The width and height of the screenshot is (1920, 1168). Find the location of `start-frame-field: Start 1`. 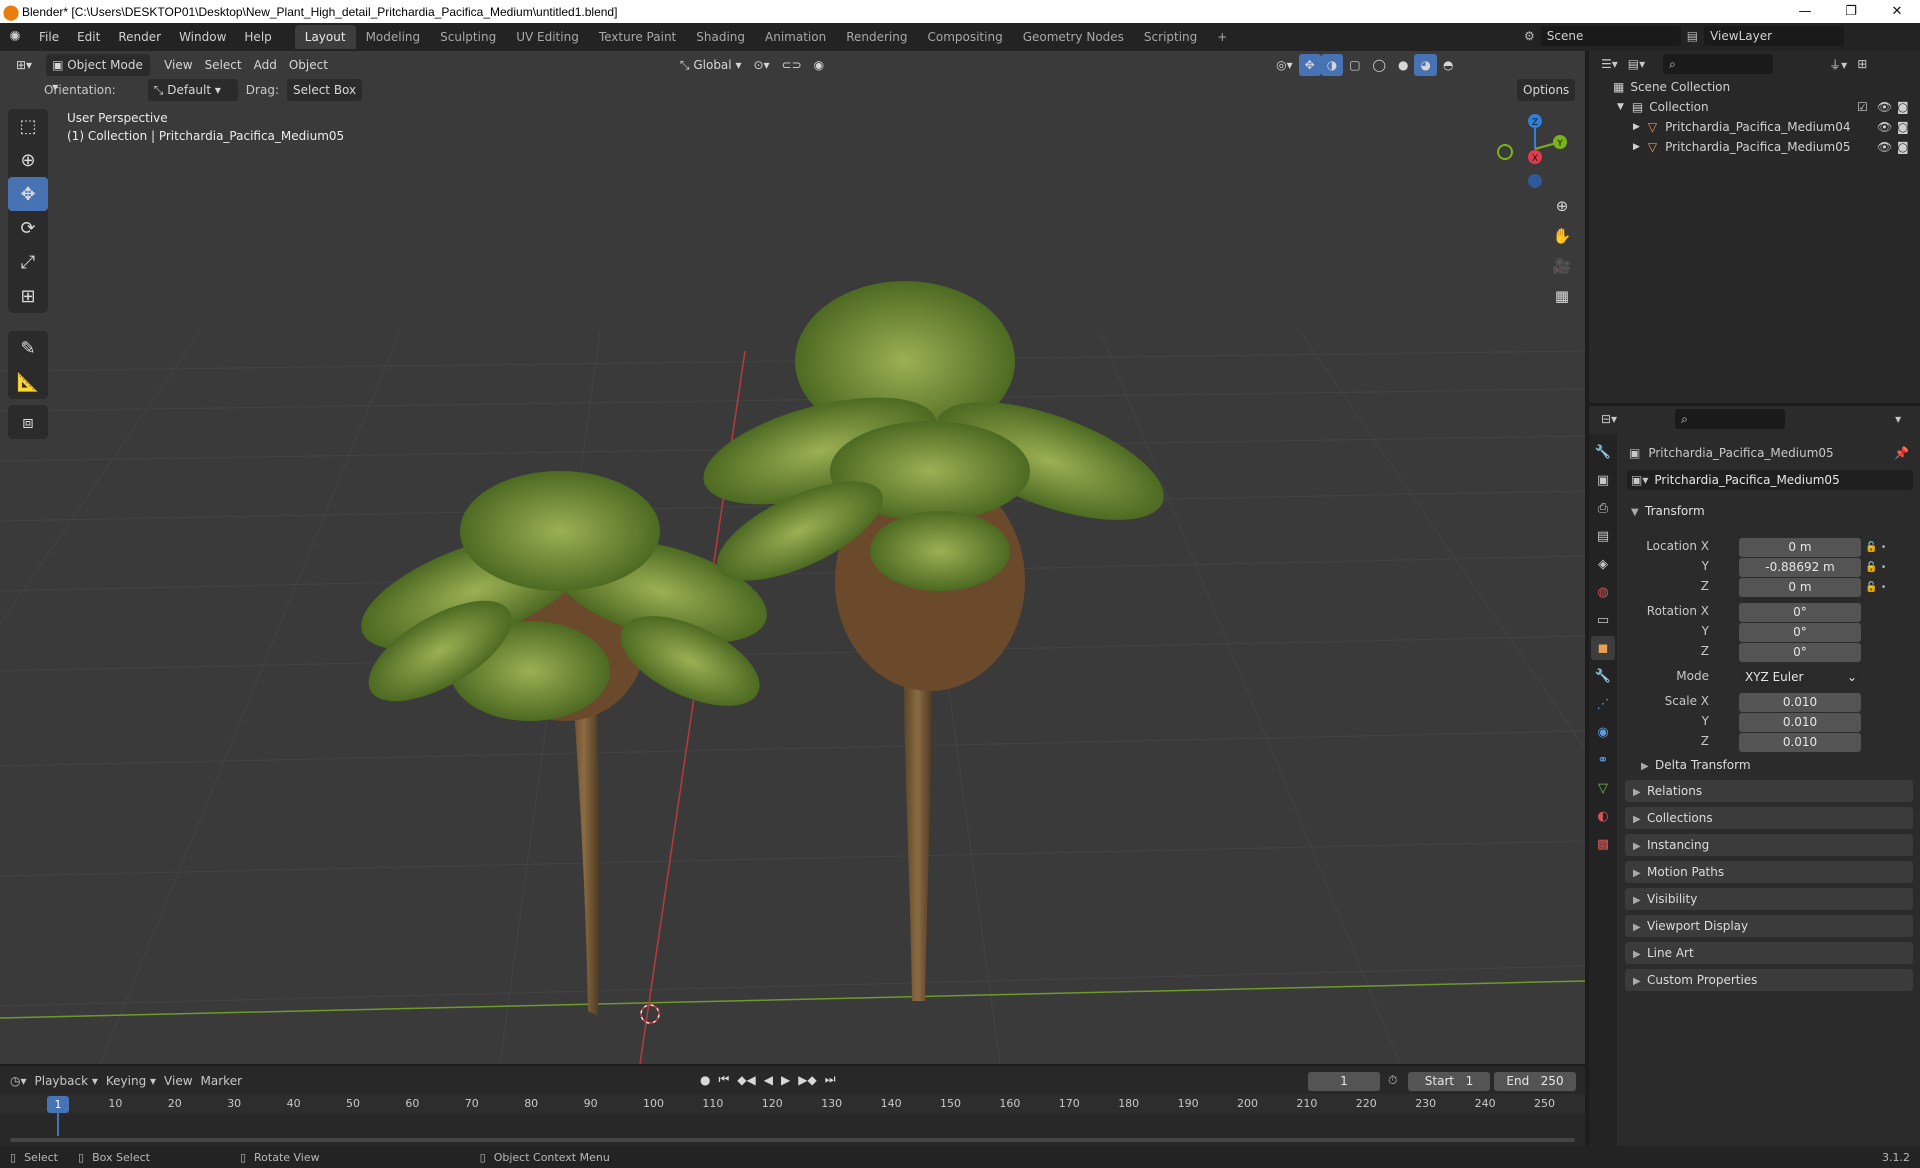

start-frame-field: Start 1 is located at coordinates (1449, 1081).